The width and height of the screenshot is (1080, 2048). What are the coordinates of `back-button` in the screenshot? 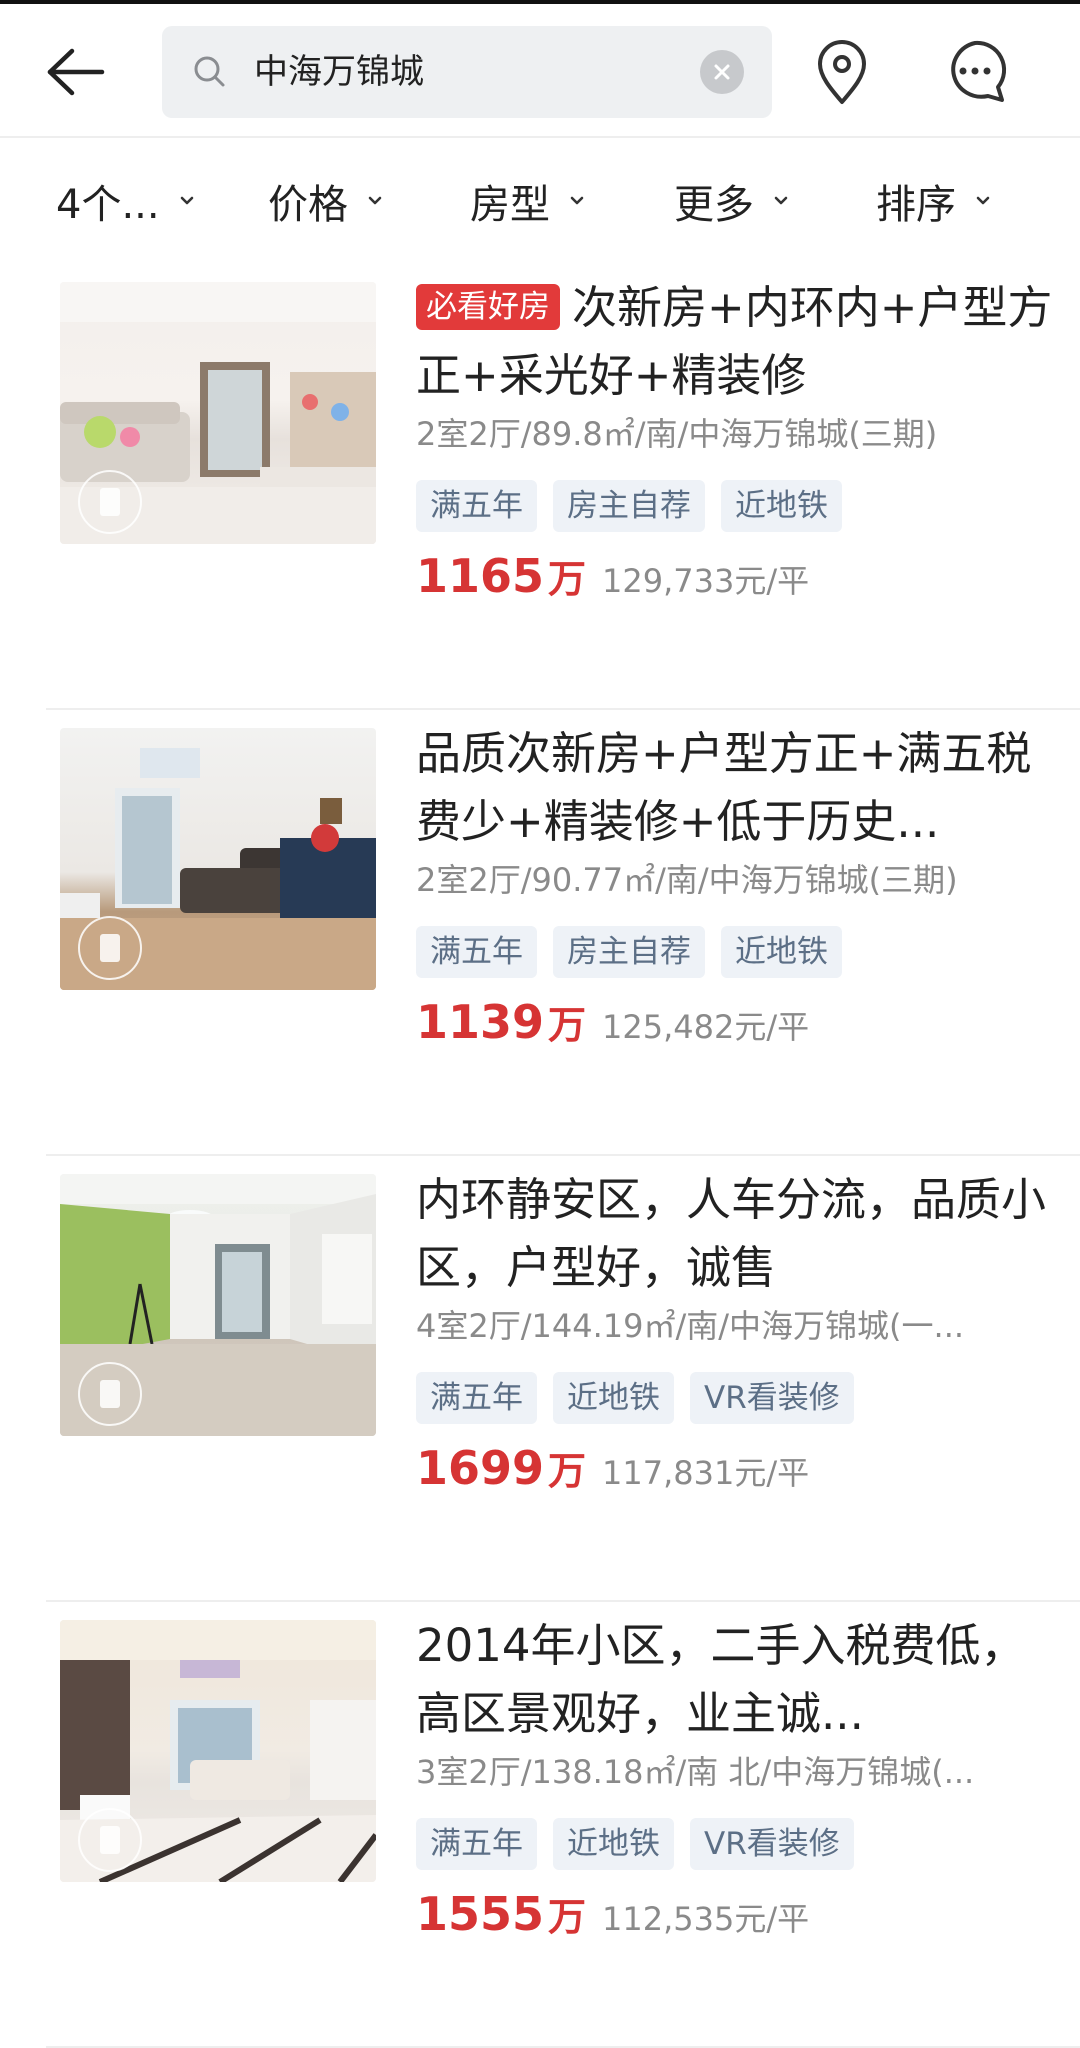 It's located at (75, 72).